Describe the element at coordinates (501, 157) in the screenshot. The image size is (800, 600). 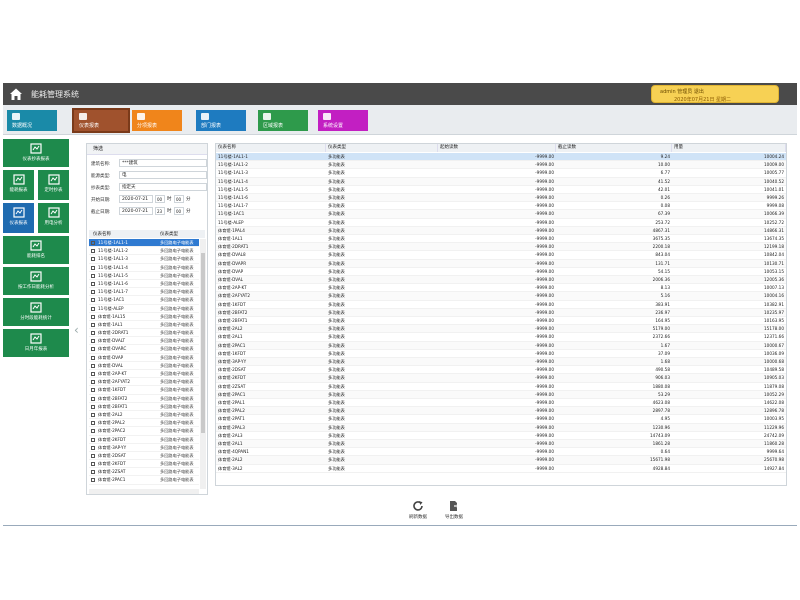
I see `table-row: 11号楼-1AL1-1 多功能表 -9999.00 9.24 10004.24` at that location.